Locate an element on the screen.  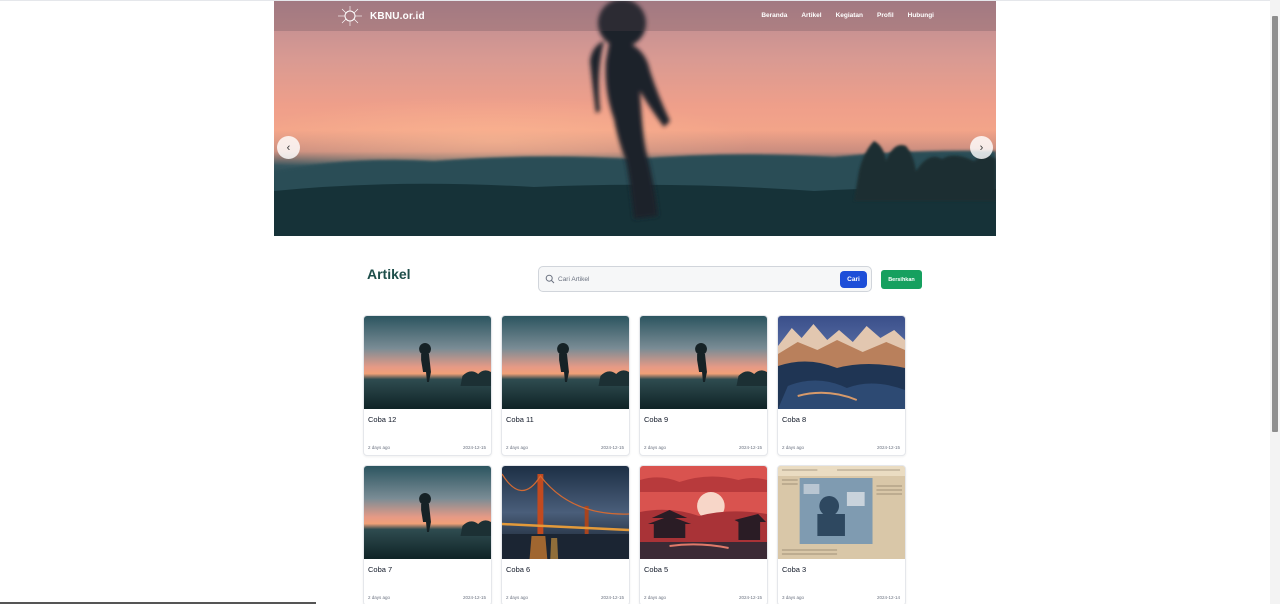
brand-logo: KBNU.or.id is located at coordinates (379, 16).